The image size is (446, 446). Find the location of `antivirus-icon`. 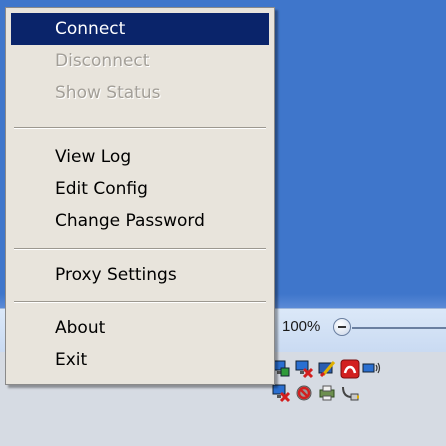

antivirus-icon is located at coordinates (350, 369).